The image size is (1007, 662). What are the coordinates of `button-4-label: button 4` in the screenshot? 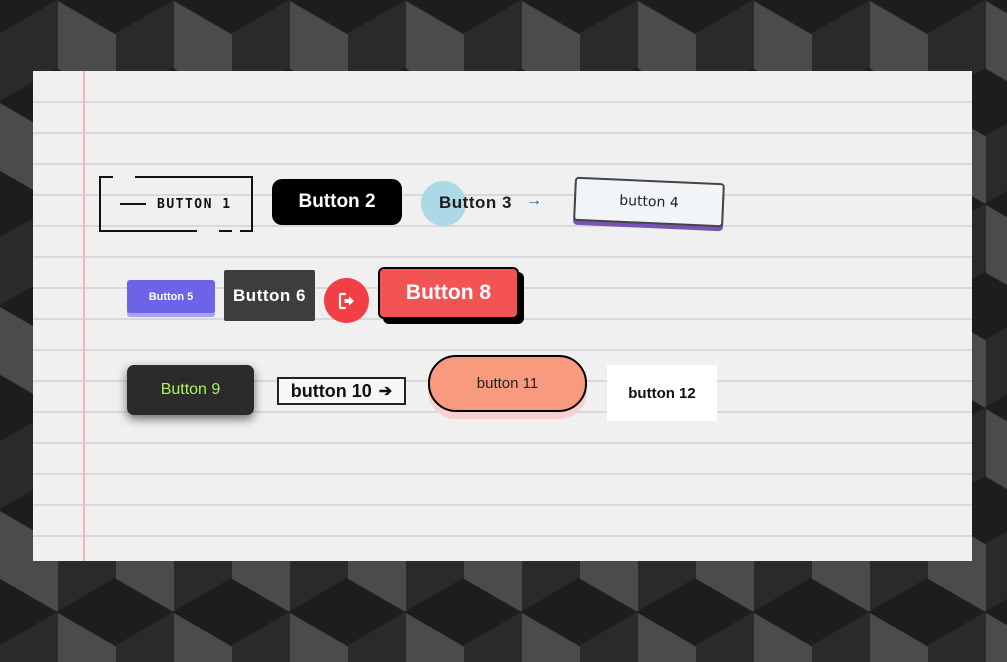 It's located at (649, 202).